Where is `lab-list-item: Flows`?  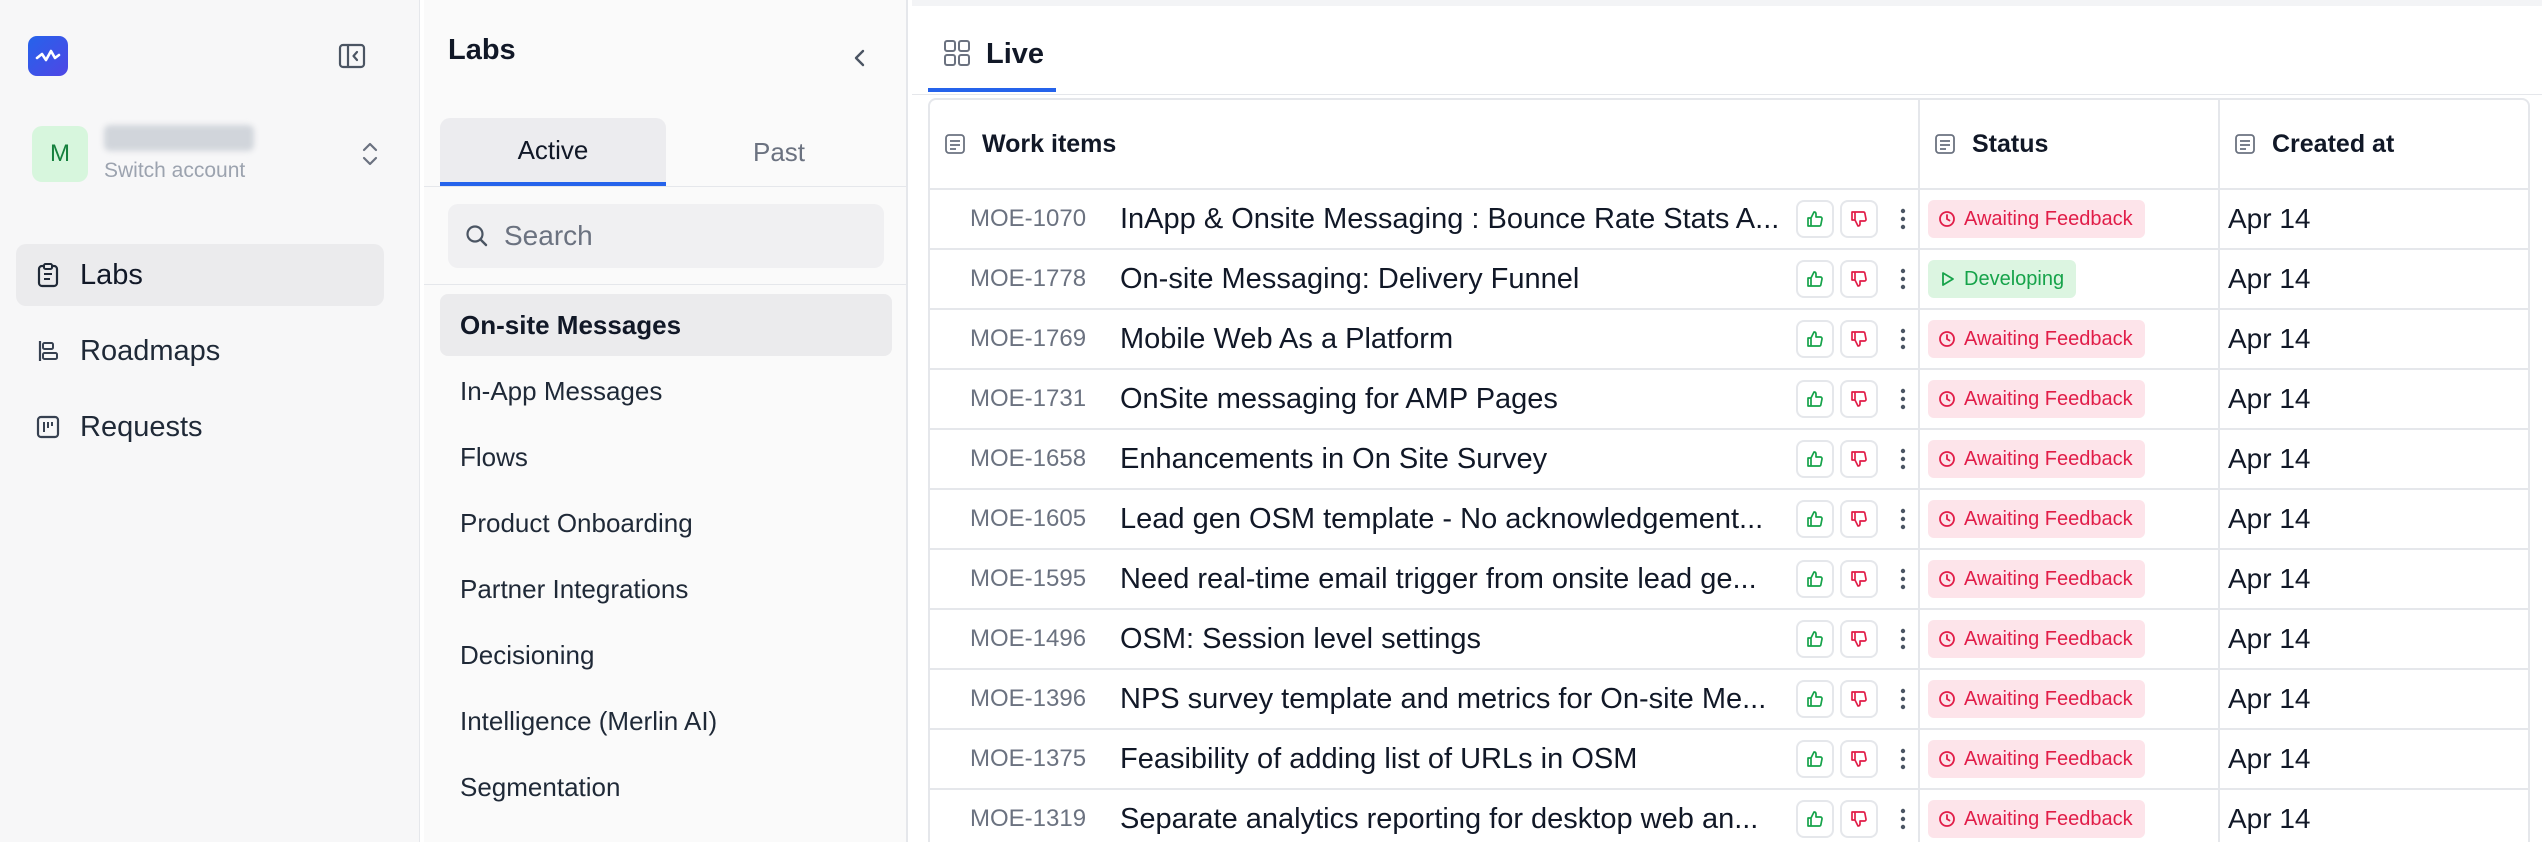
lab-list-item: Flows is located at coordinates (666, 457).